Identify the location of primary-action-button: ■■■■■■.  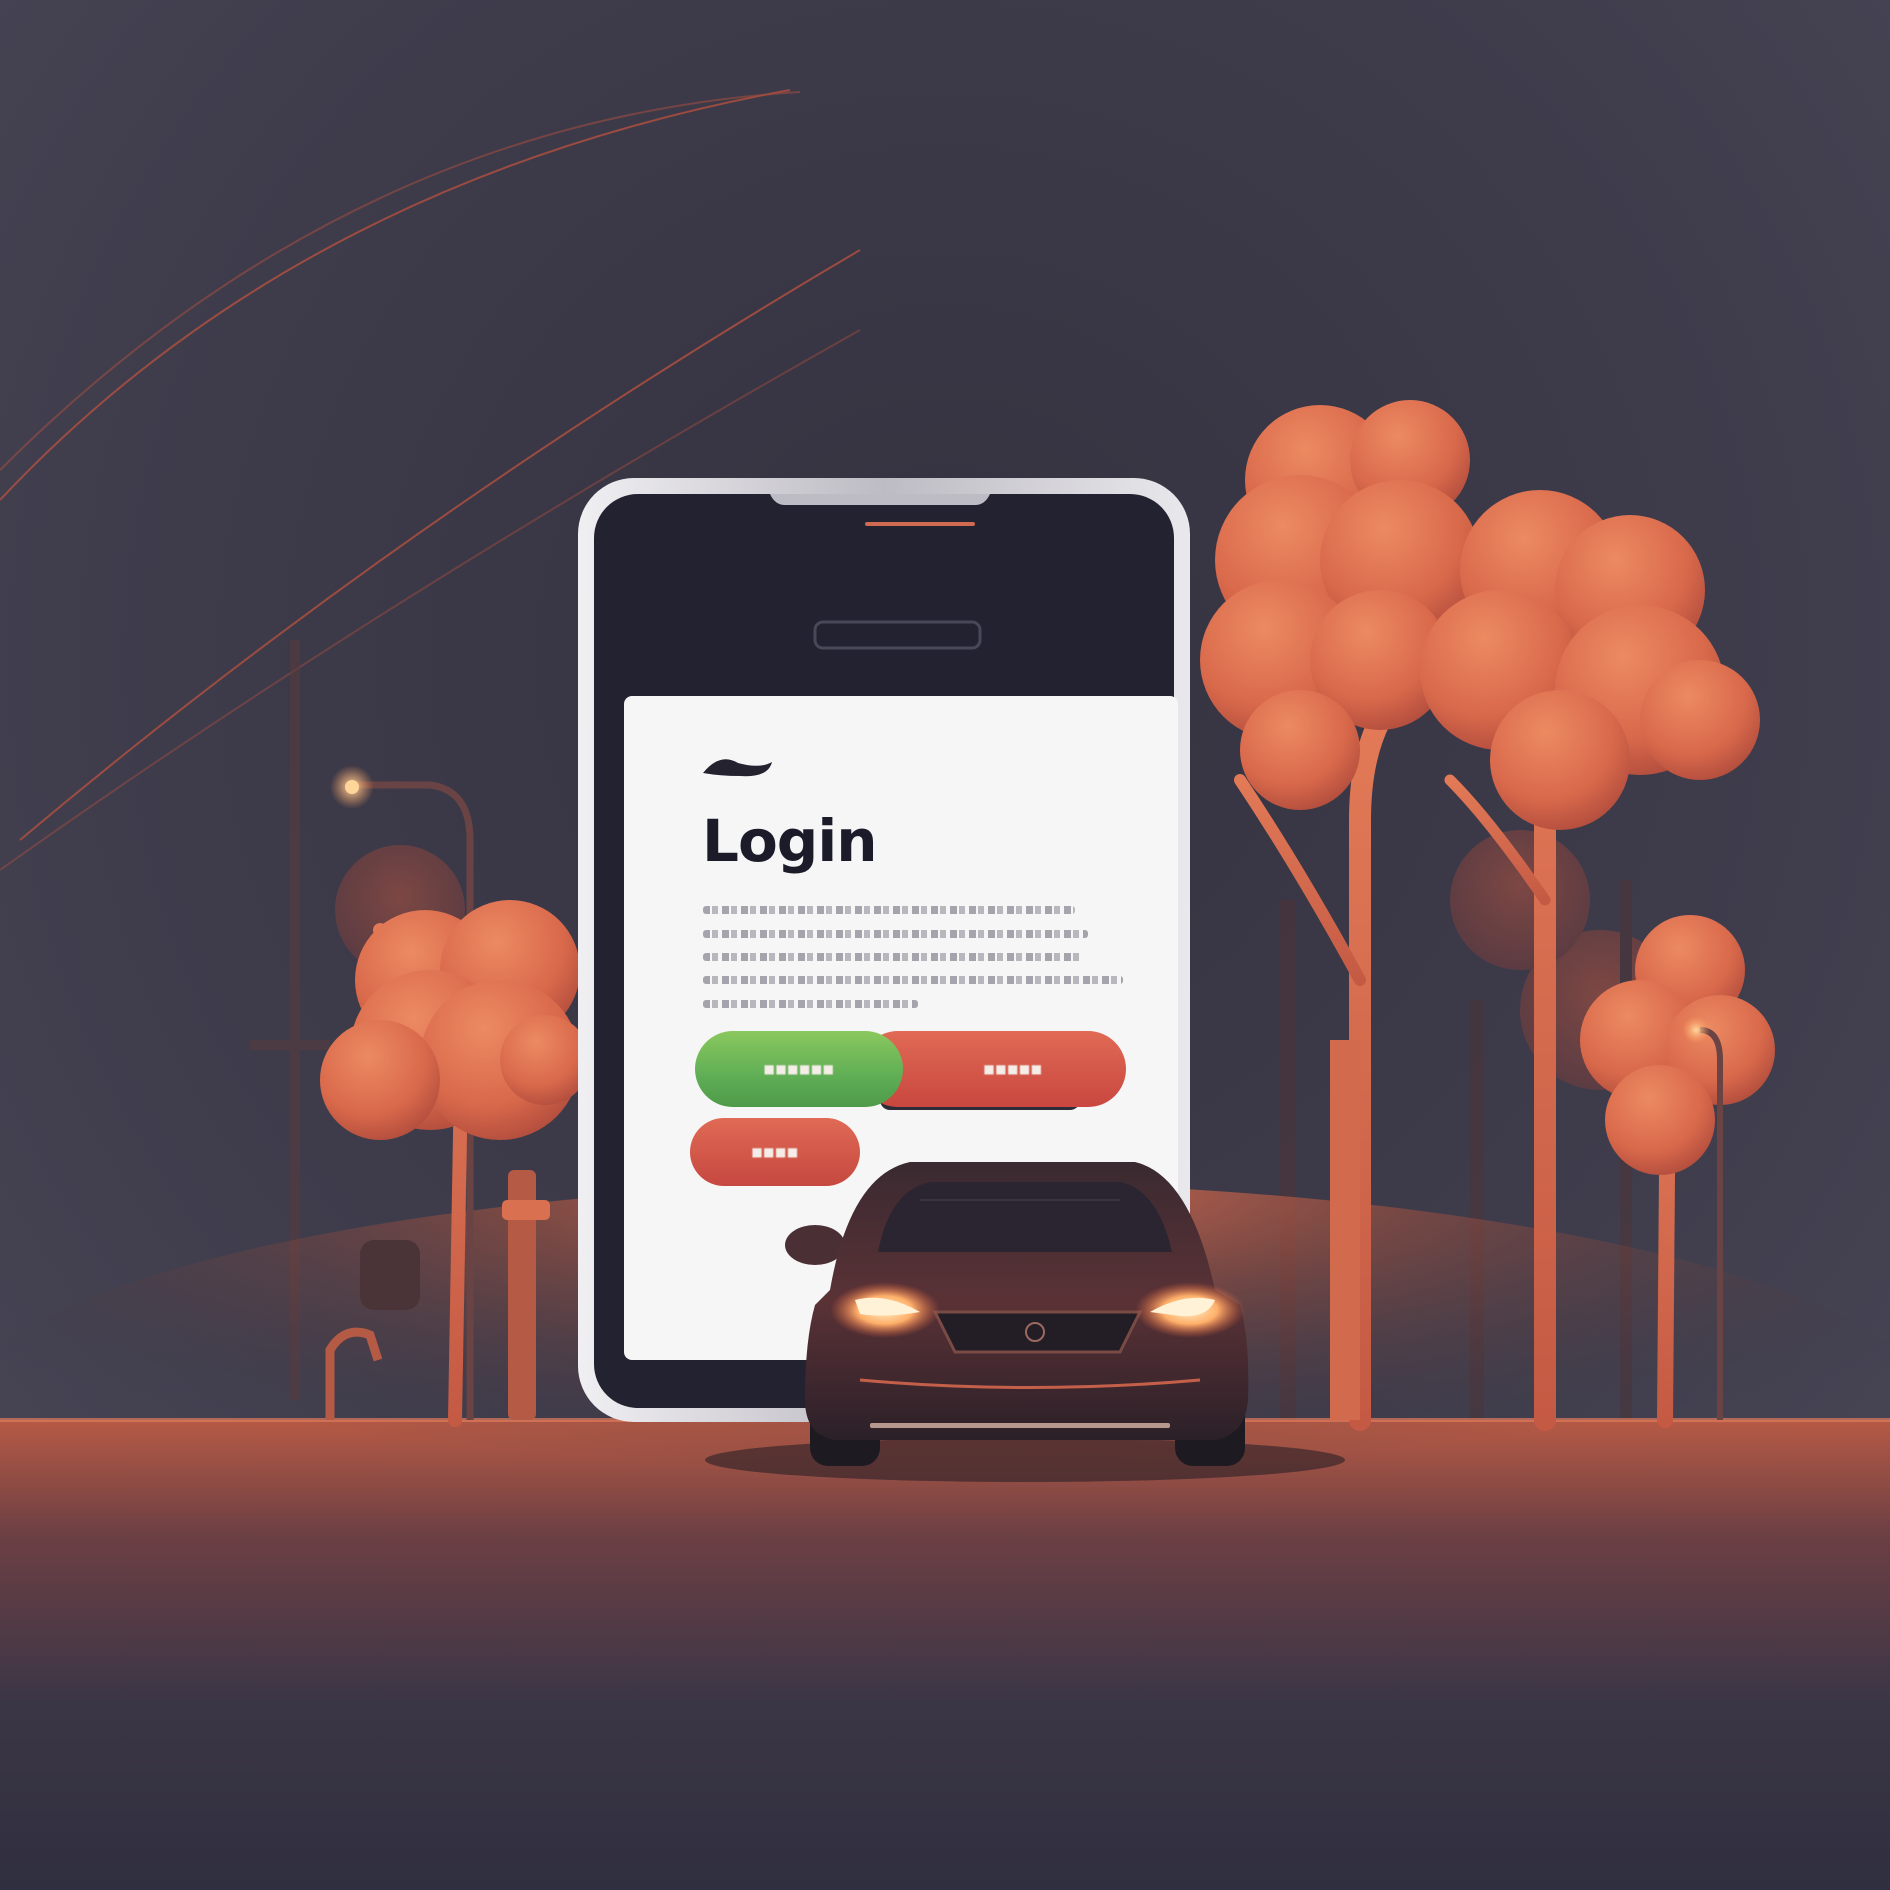
(799, 1069).